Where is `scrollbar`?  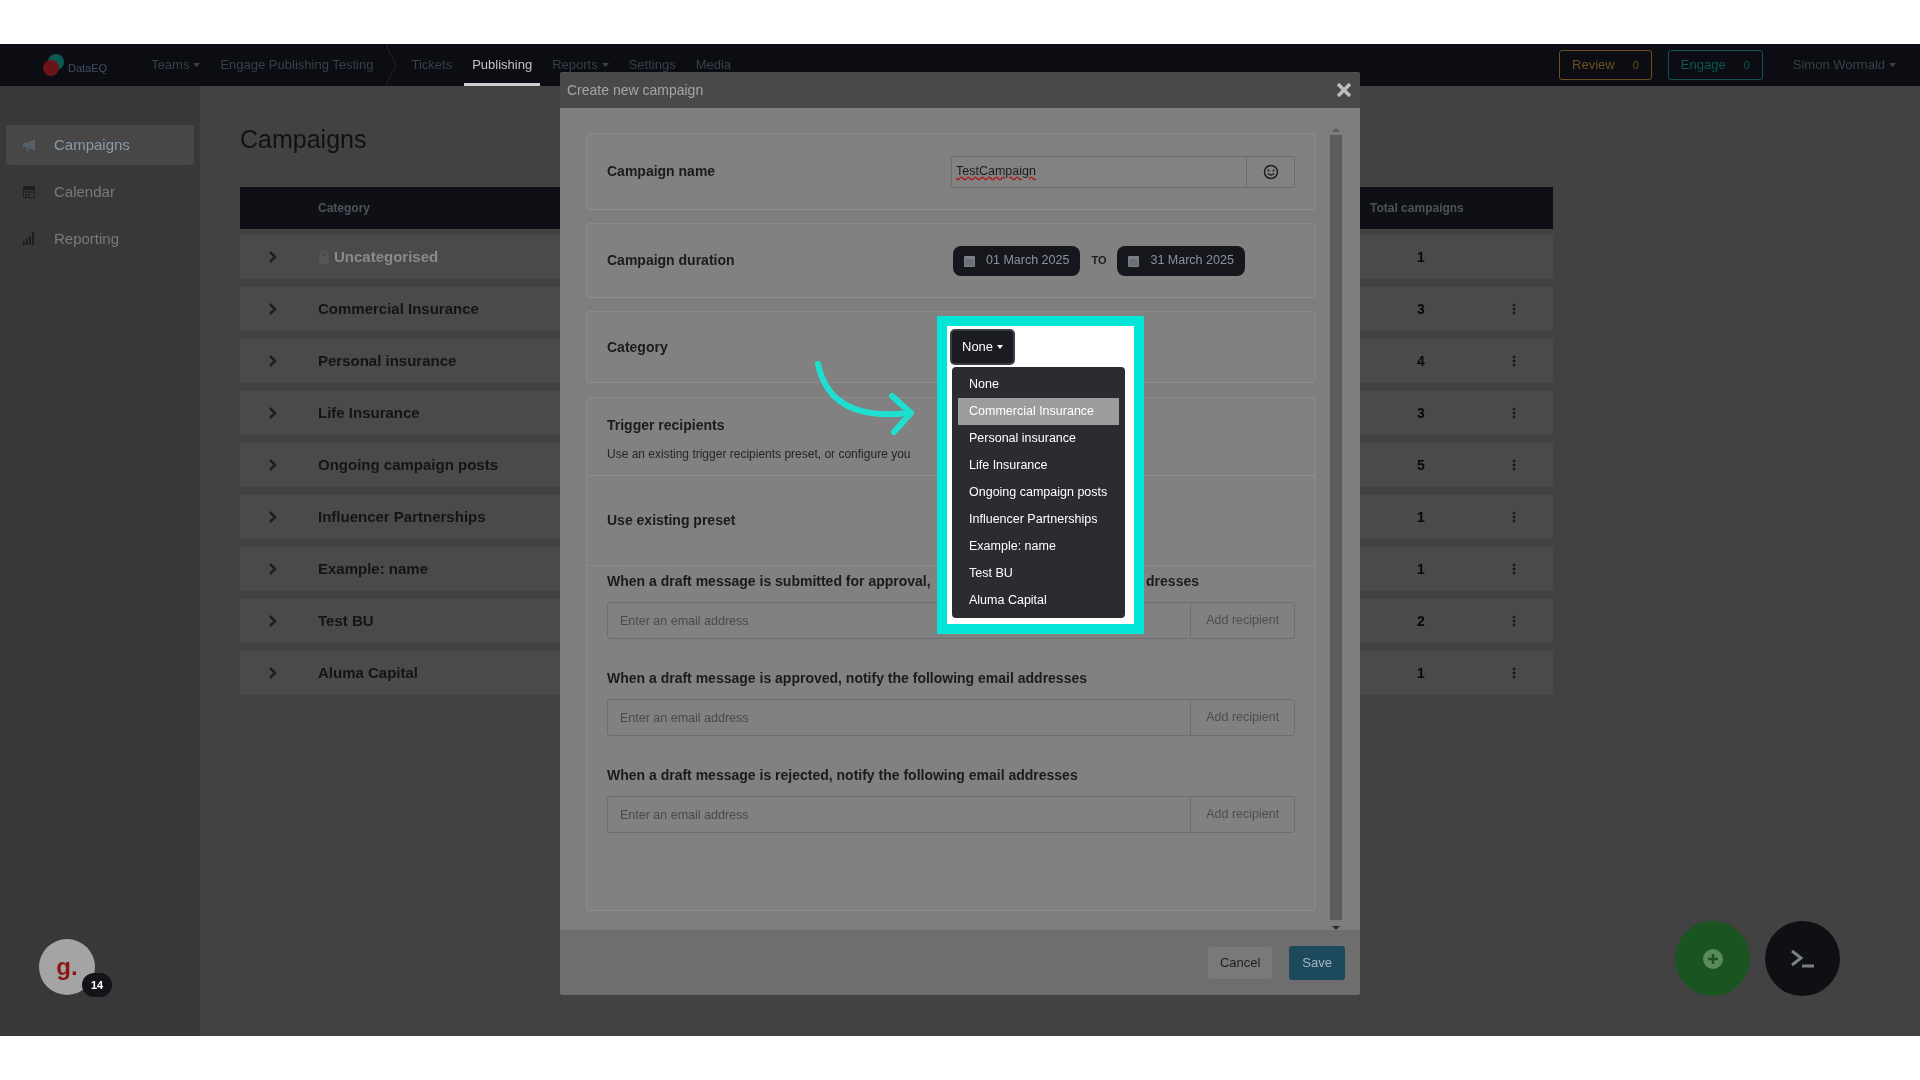
scrollbar is located at coordinates (1336, 529).